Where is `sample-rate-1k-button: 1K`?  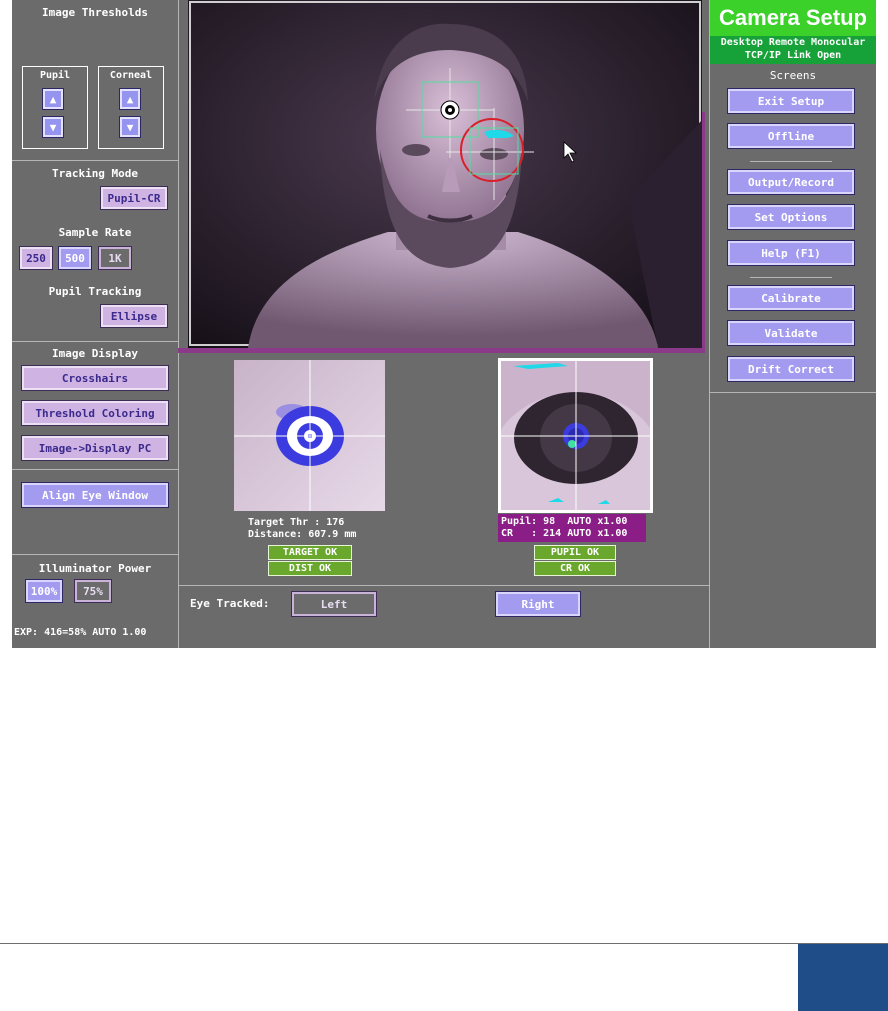 sample-rate-1k-button: 1K is located at coordinates (115, 258).